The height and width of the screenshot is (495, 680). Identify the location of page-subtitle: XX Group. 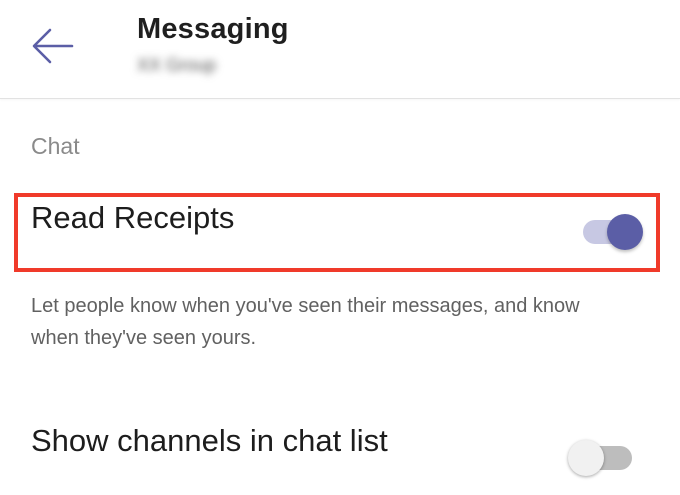
(177, 65).